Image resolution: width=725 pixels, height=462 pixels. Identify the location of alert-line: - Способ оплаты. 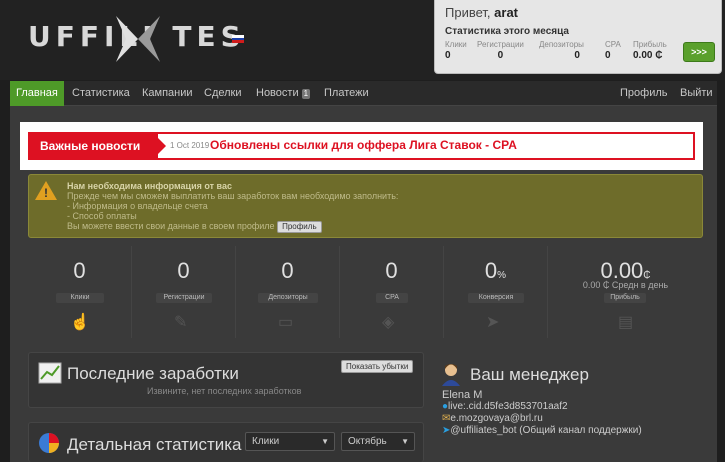
(102, 216).